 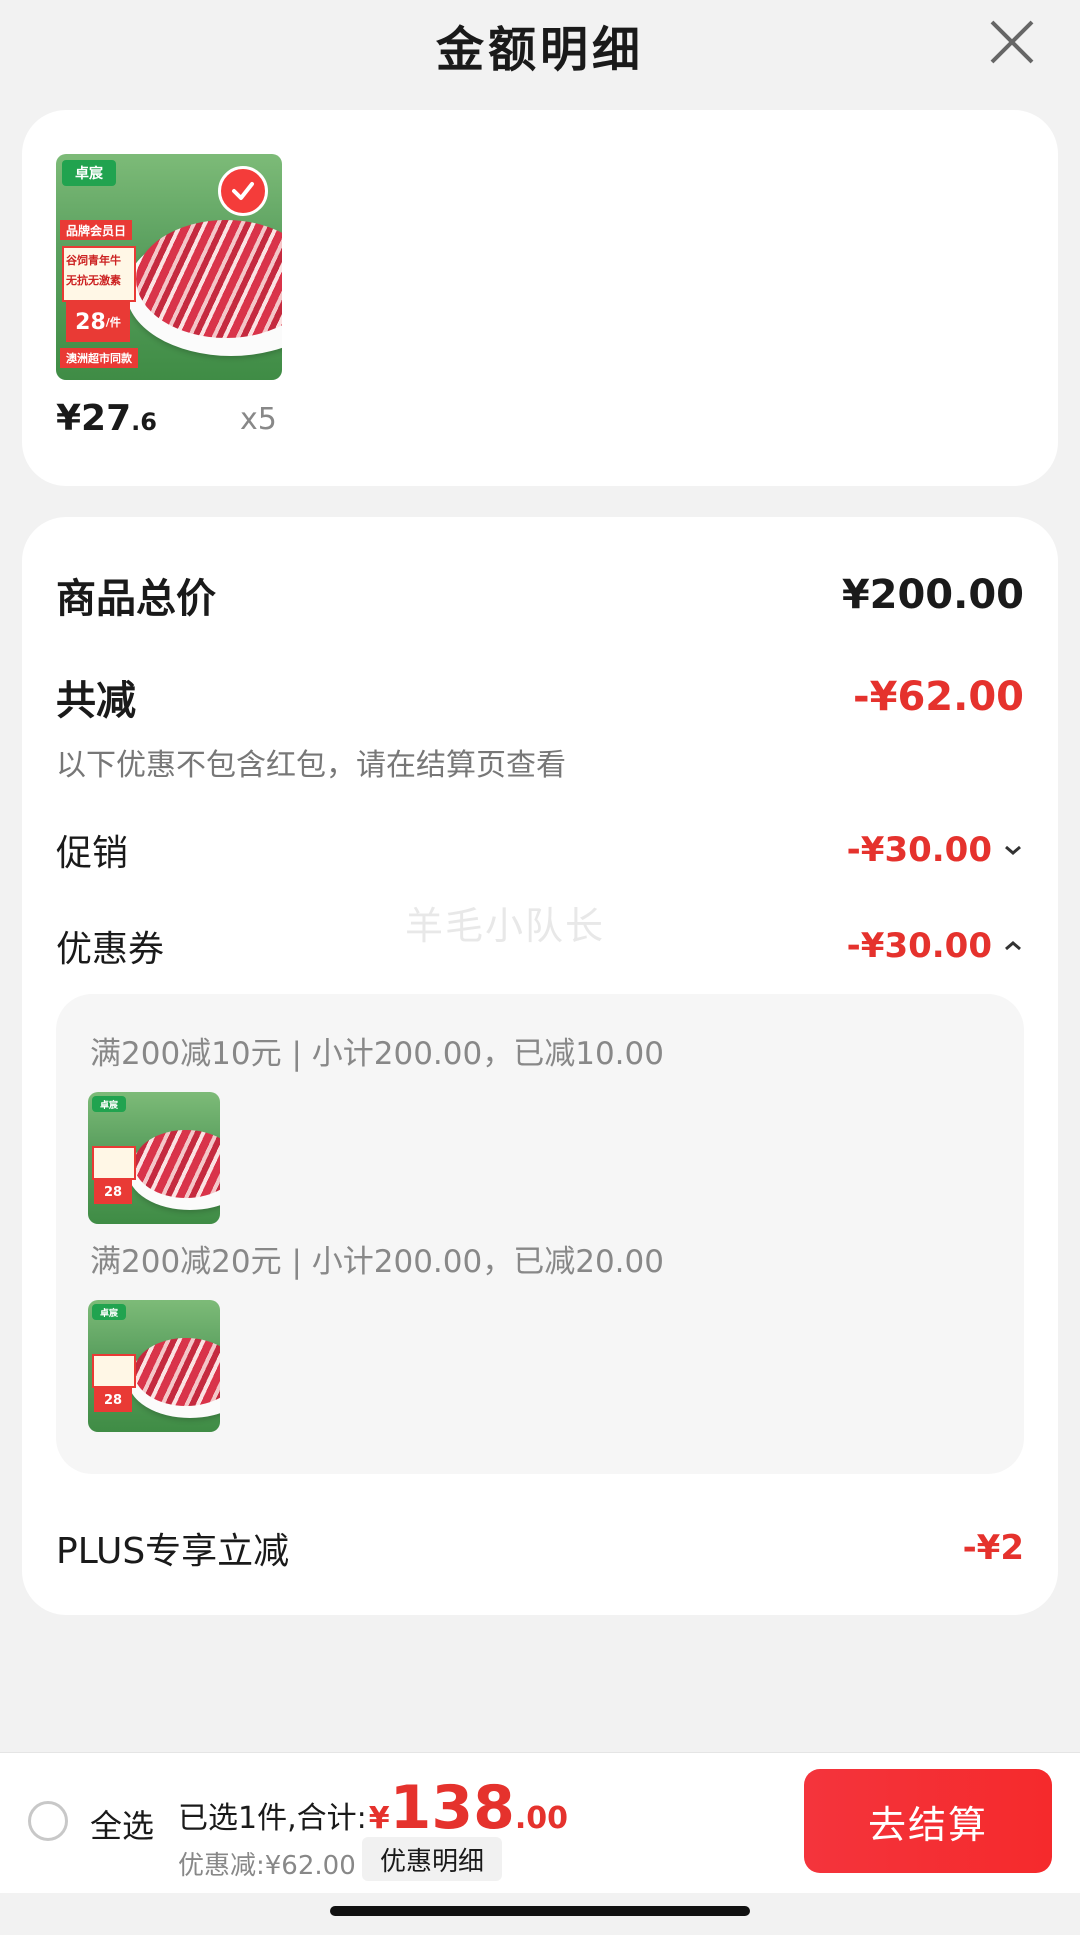 What do you see at coordinates (919, 946) in the screenshot?
I see `coupon-value: -¥30.00` at bounding box center [919, 946].